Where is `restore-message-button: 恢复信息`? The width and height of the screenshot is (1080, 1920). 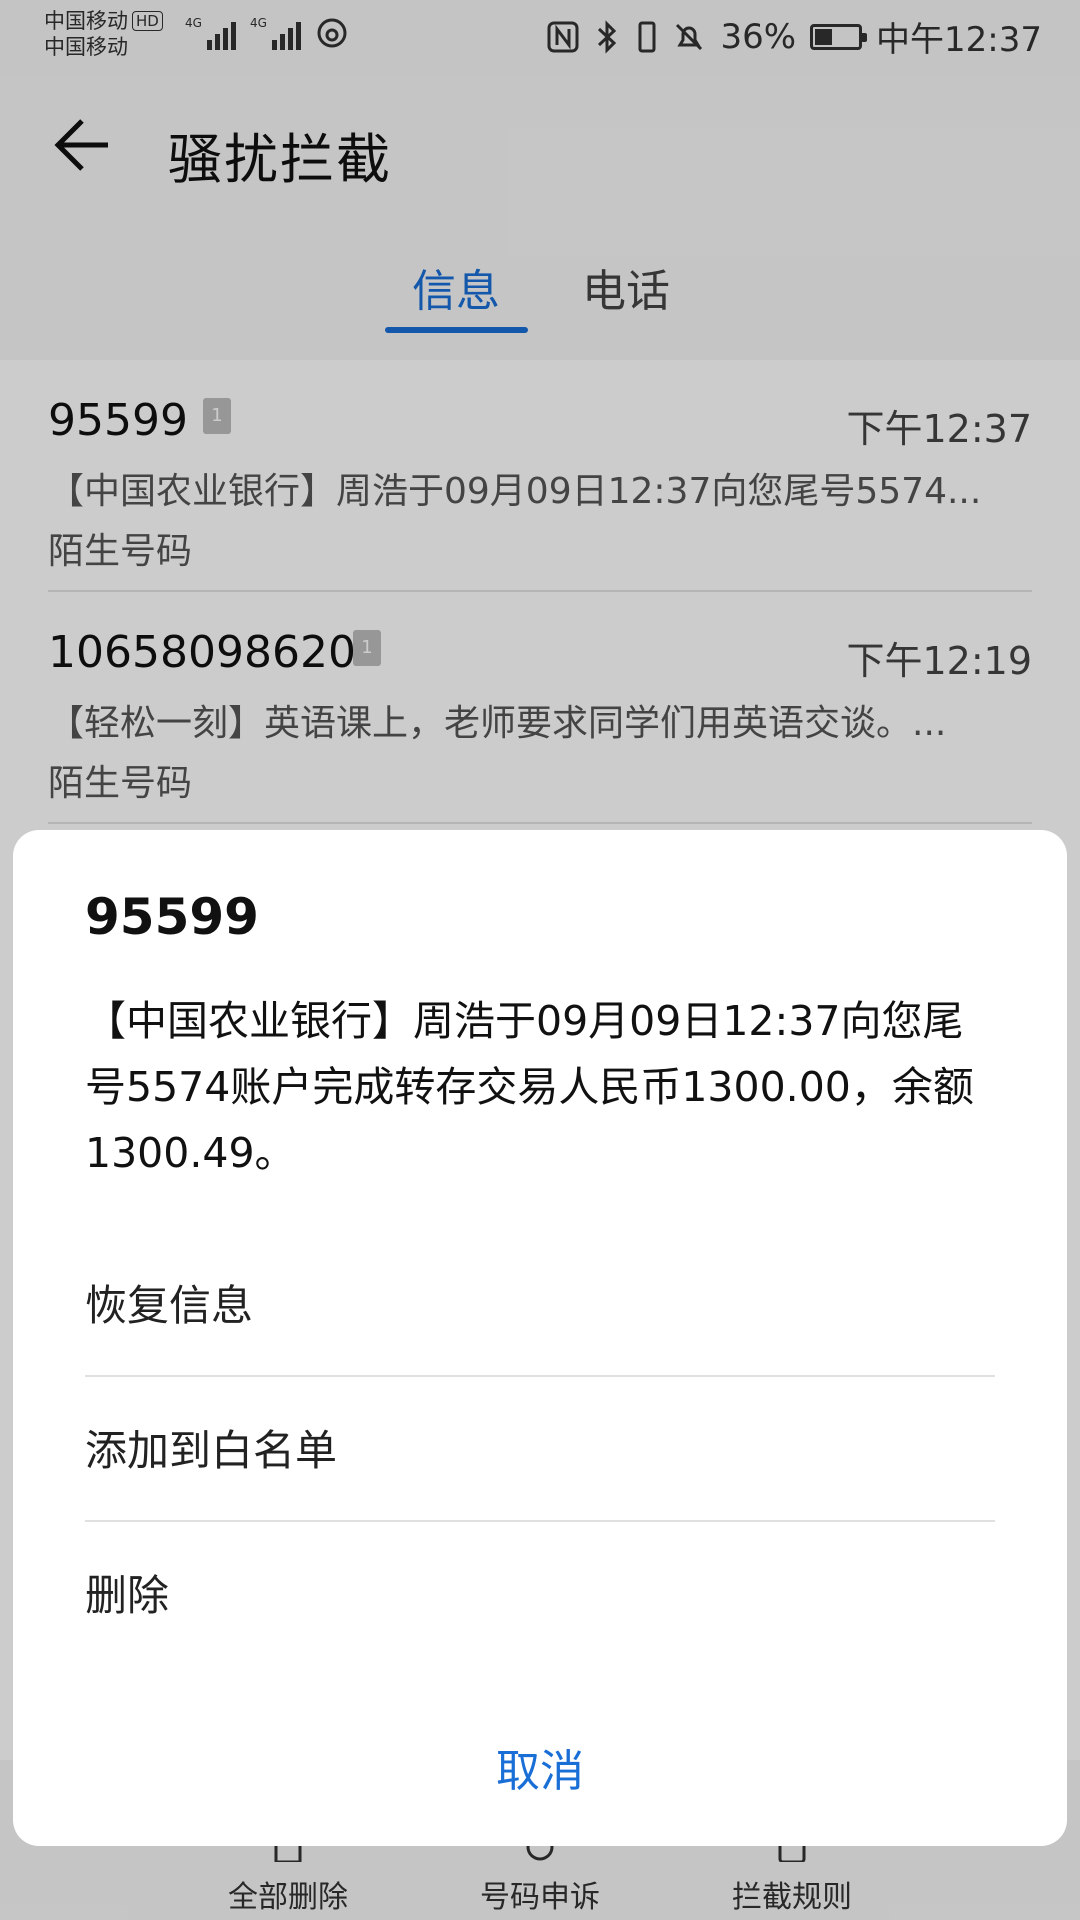 restore-message-button: 恢复信息 is located at coordinates (540, 1304).